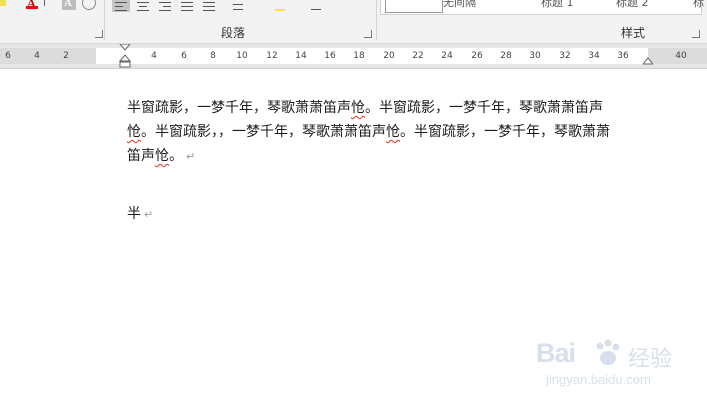  Describe the element at coordinates (143, 6) in the screenshot. I see `align-center-button` at that location.